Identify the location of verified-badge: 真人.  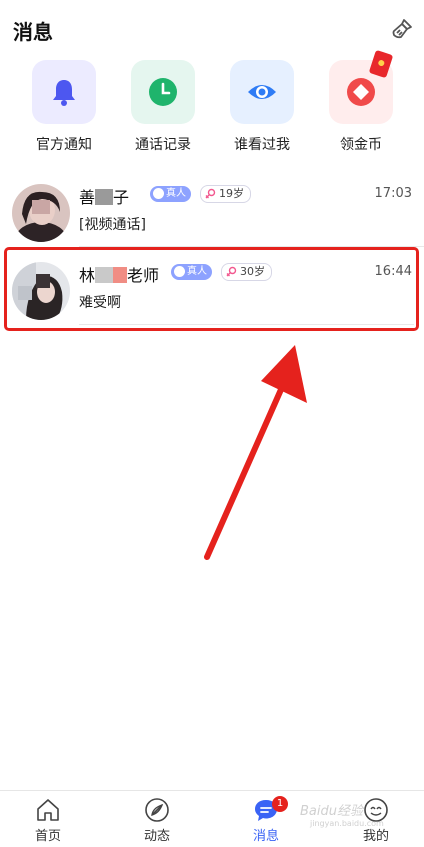
(170, 194).